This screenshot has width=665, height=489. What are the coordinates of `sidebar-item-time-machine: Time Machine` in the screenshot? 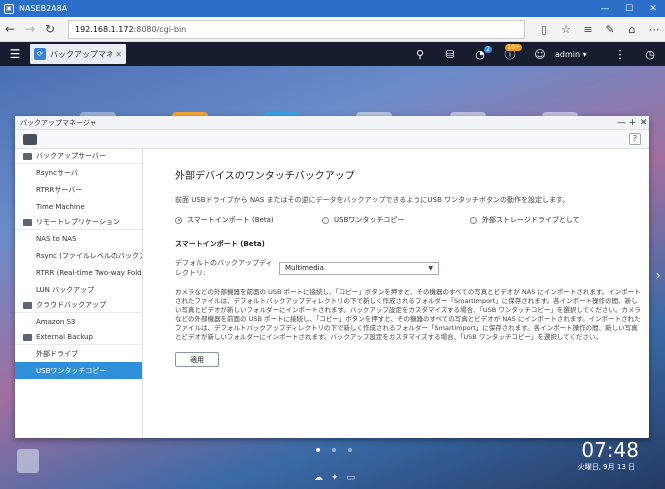 It's located at (78, 206).